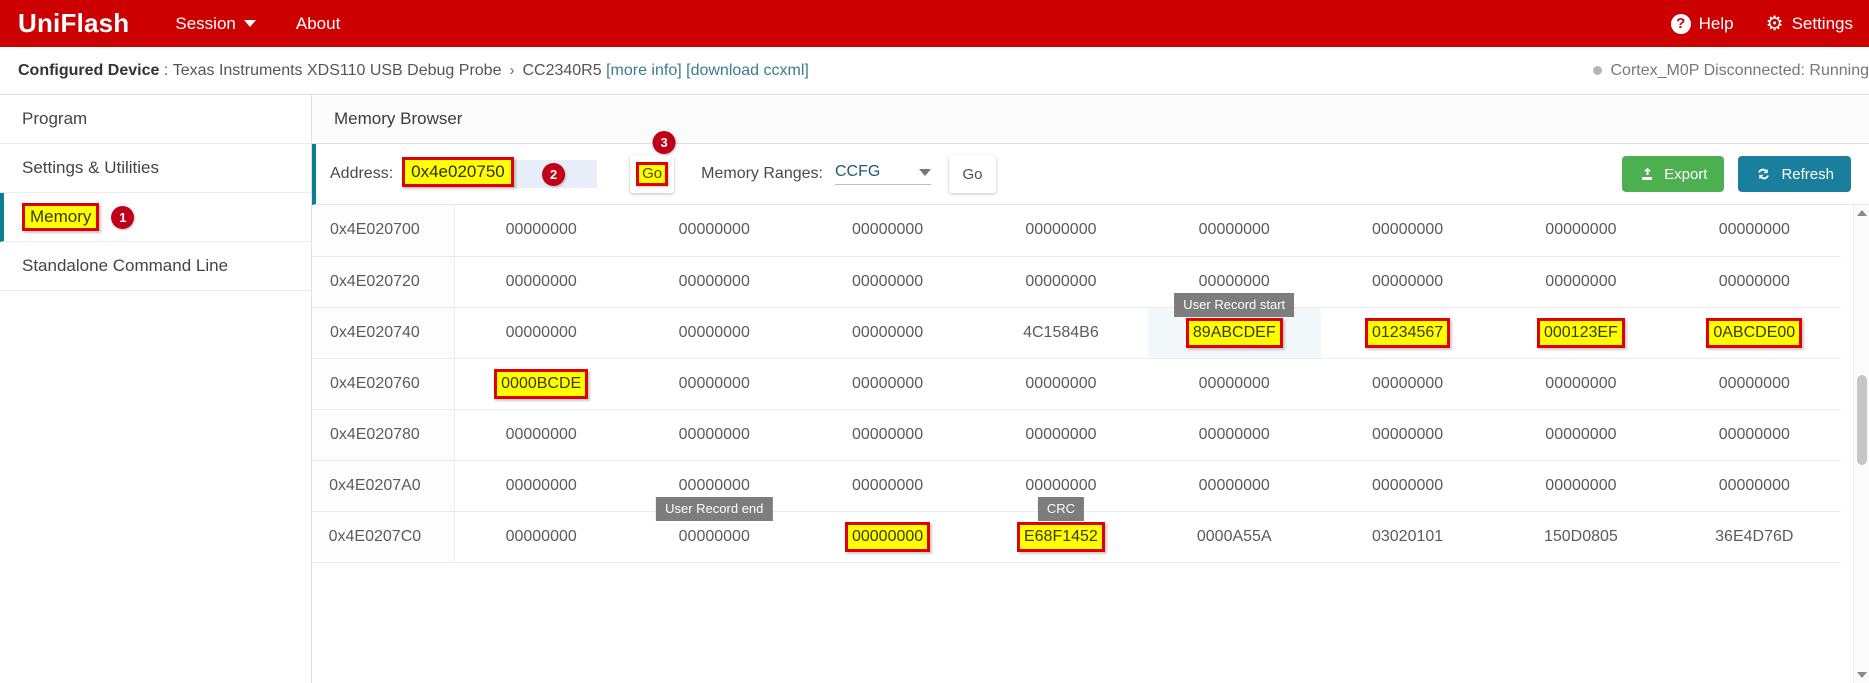  I want to click on memory-value-cell: 150D0805, so click(1581, 537).